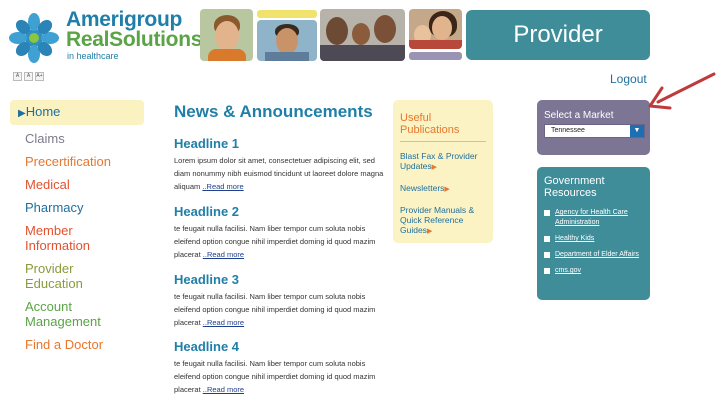 The image size is (720, 395). Describe the element at coordinates (22, 113) in the screenshot. I see `current-page-arrow-icon: ▶` at that location.